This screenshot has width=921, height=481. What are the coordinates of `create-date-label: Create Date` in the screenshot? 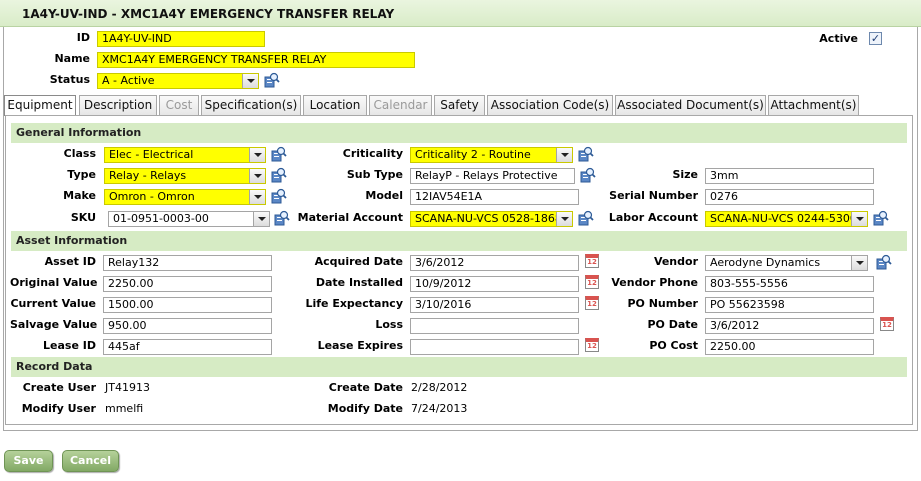 It's located at (365, 387).